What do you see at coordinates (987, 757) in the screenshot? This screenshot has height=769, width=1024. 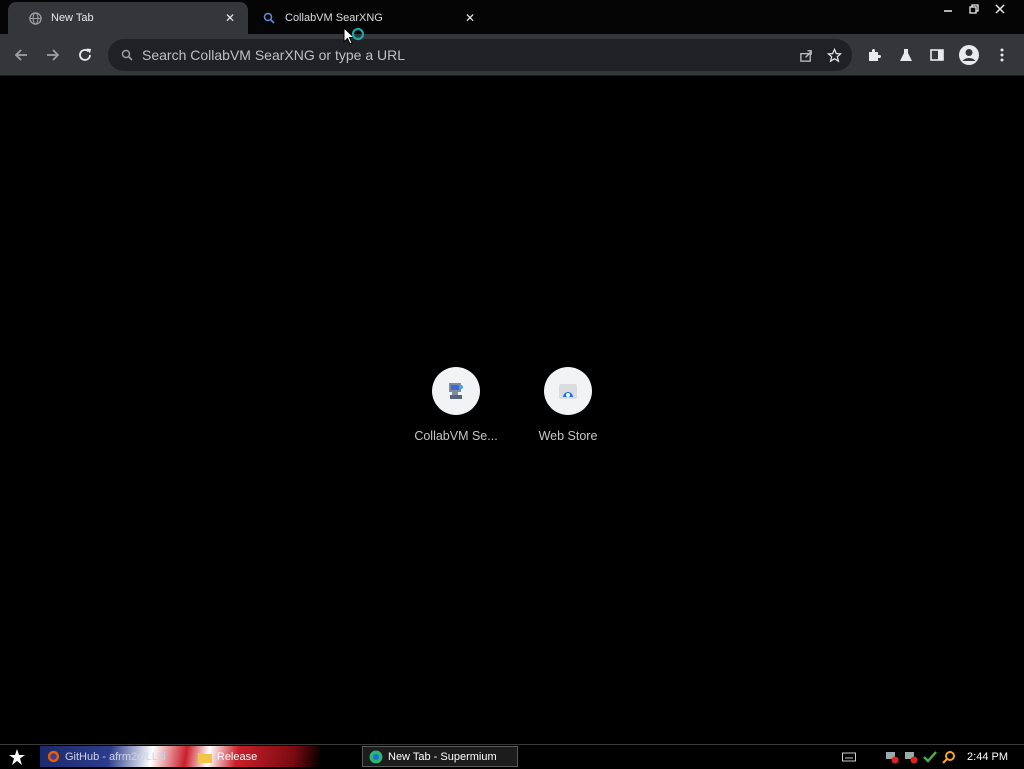 I see `clock: 2:44 PM` at bounding box center [987, 757].